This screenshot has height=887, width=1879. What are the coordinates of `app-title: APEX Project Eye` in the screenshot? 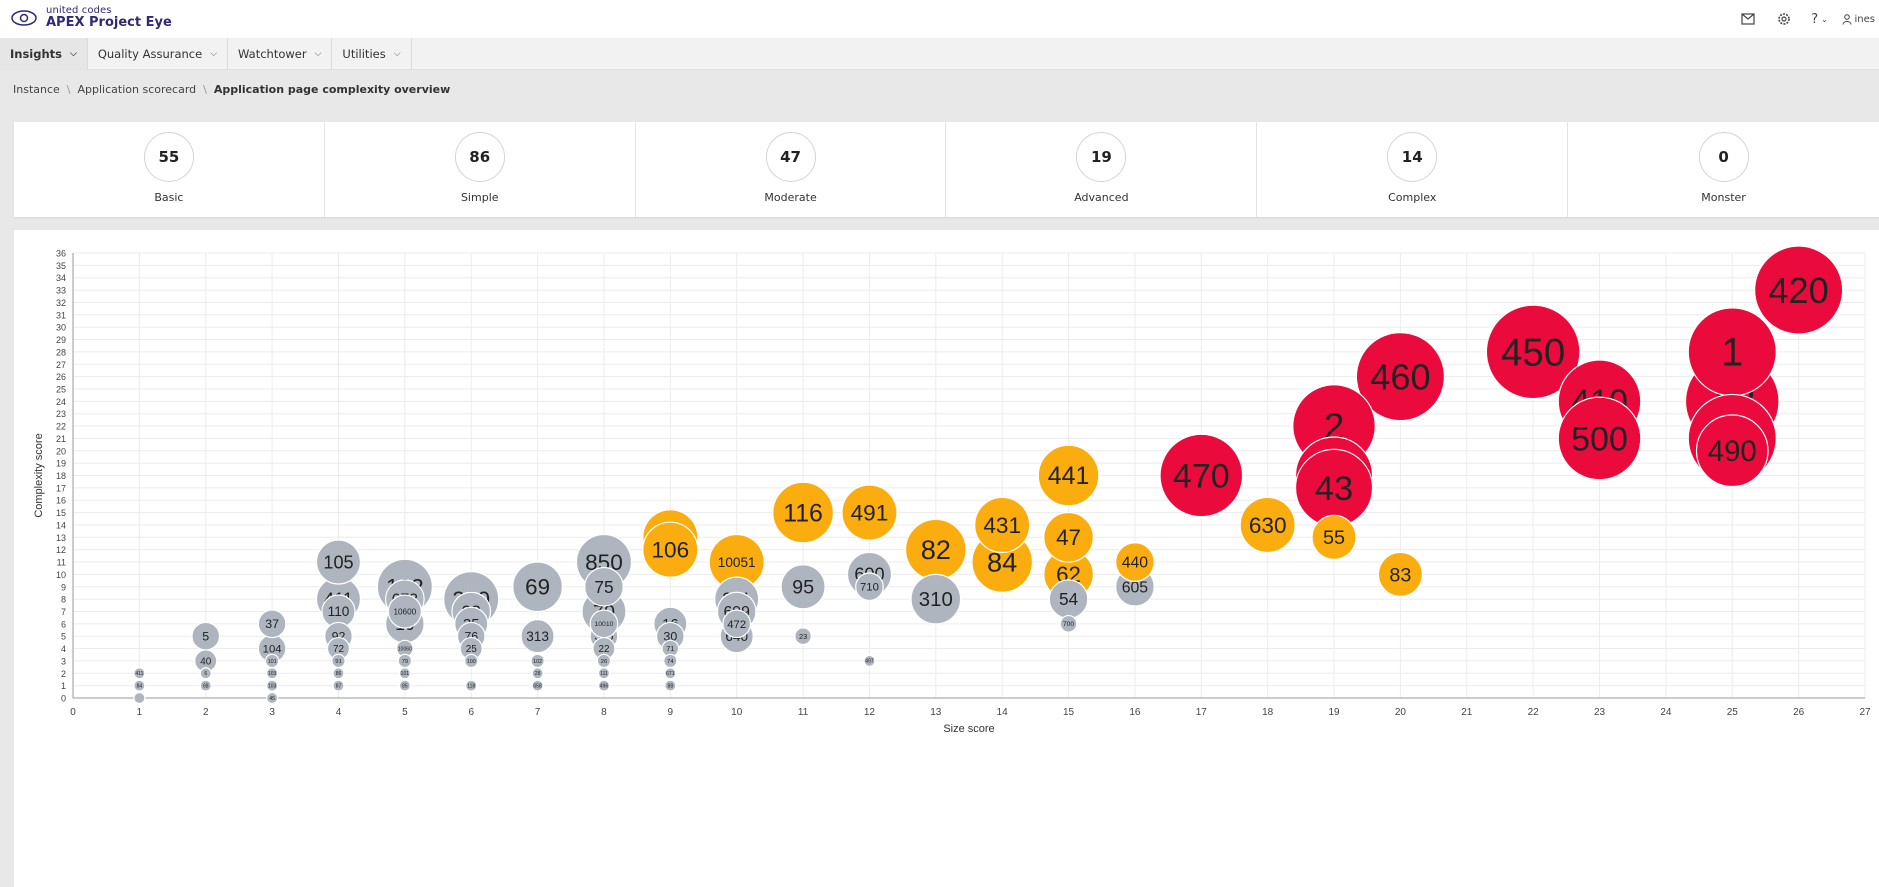 It's located at (109, 22).